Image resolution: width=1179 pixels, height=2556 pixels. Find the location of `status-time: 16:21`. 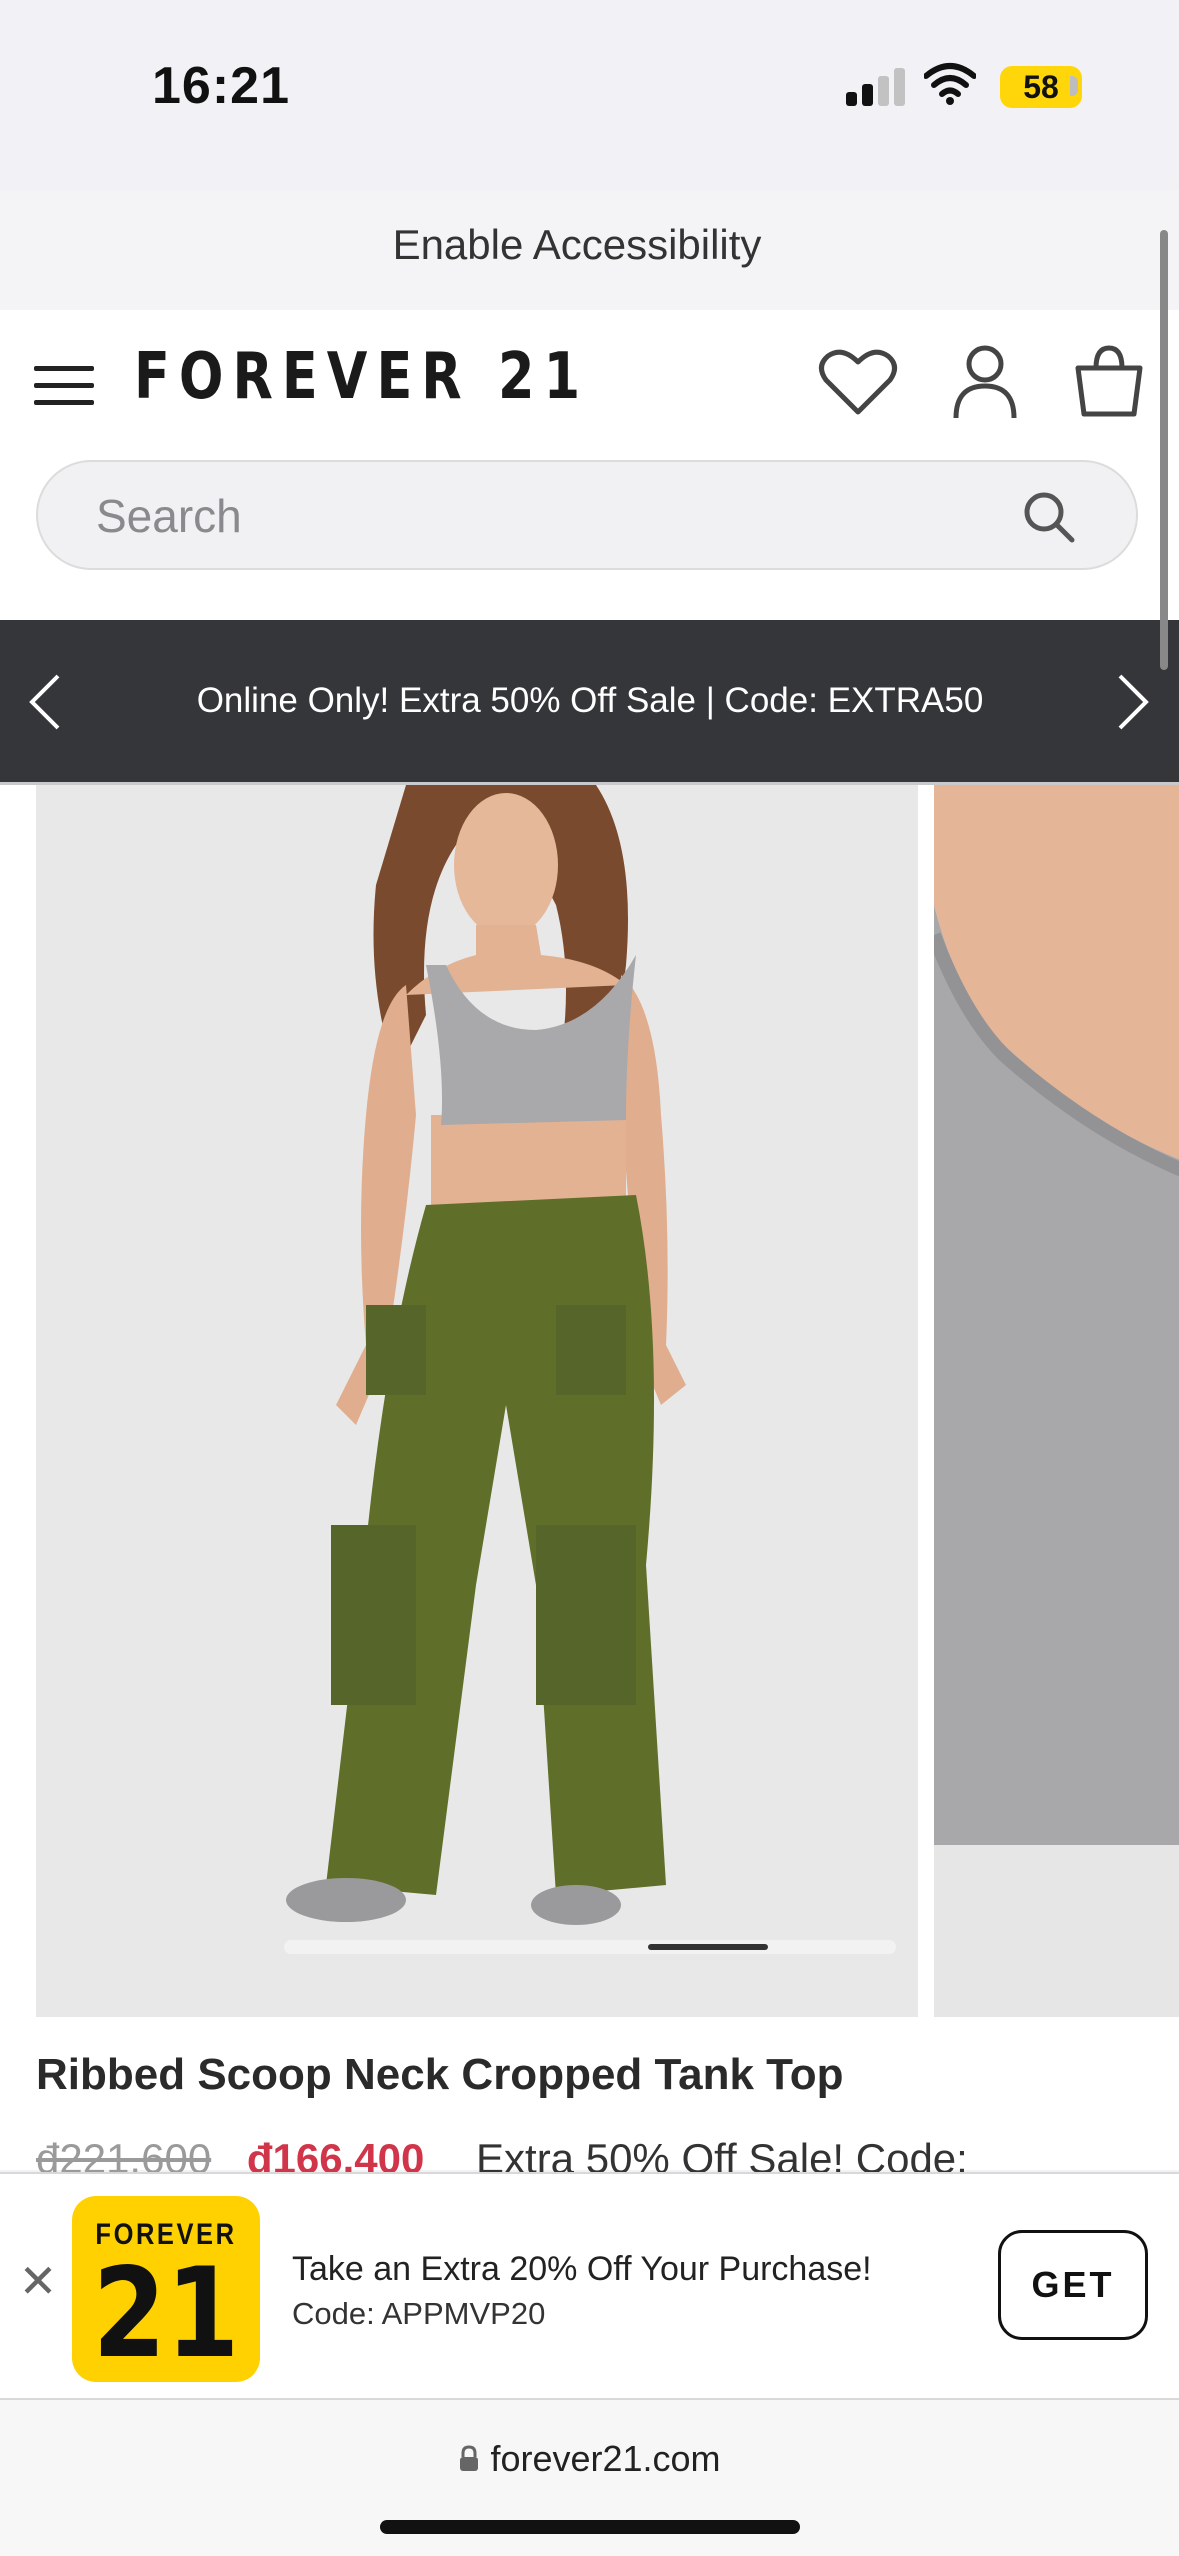

status-time: 16:21 is located at coordinates (221, 86).